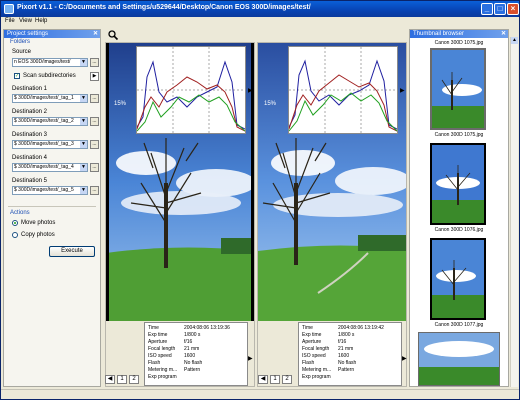  Describe the element at coordinates (459, 325) in the screenshot. I see `thumbnail-caption: Canon 300D 1077.jpg` at that location.